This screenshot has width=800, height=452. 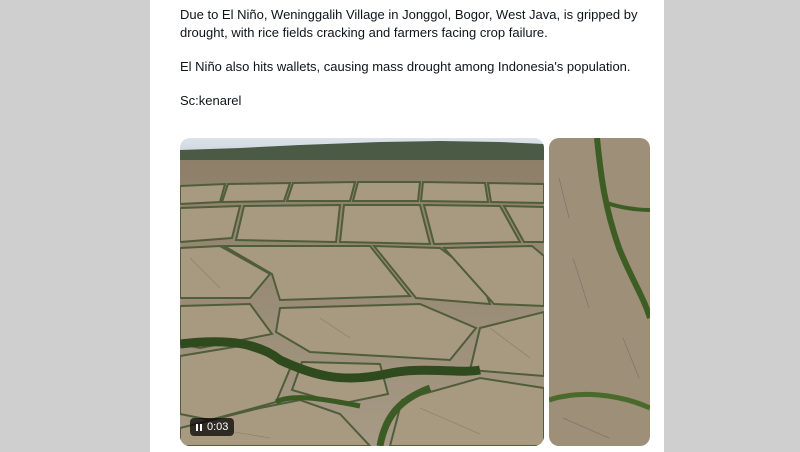 I want to click on ricefield-closeup-image, so click(x=599, y=292).